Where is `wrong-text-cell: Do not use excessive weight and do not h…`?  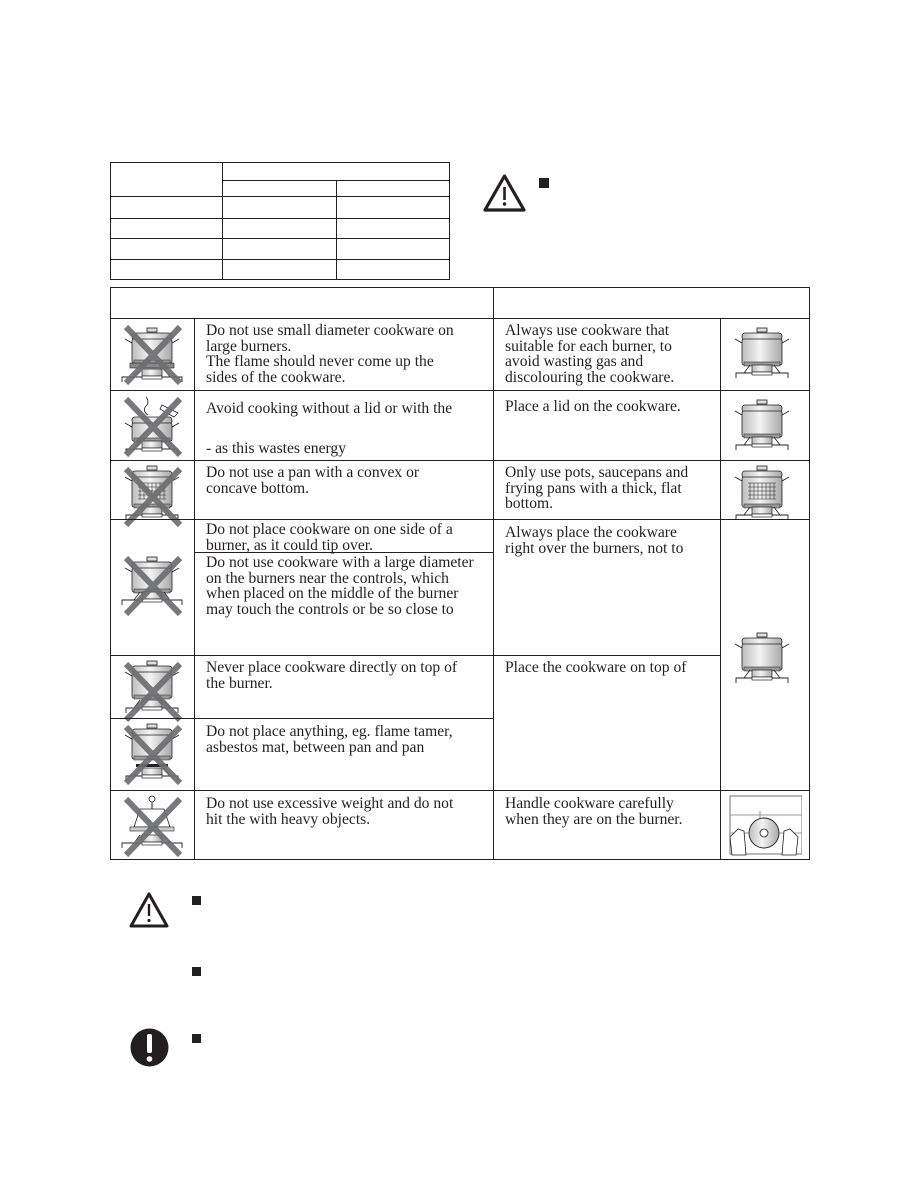
wrong-text-cell: Do not use excessive weight and do not h… is located at coordinates (344, 825).